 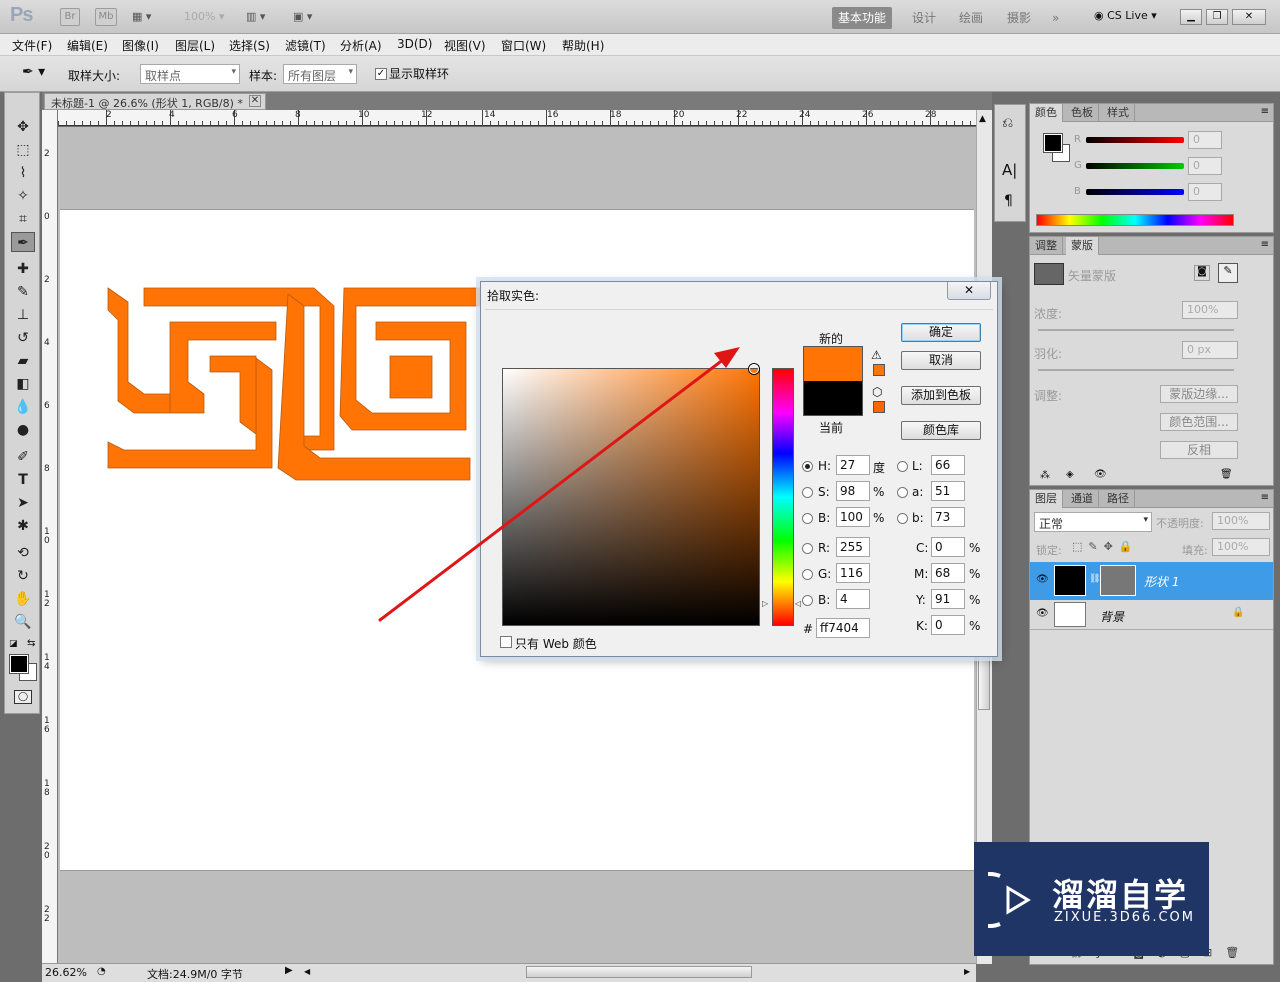 I want to click on r-slider, so click(x=1135, y=140).